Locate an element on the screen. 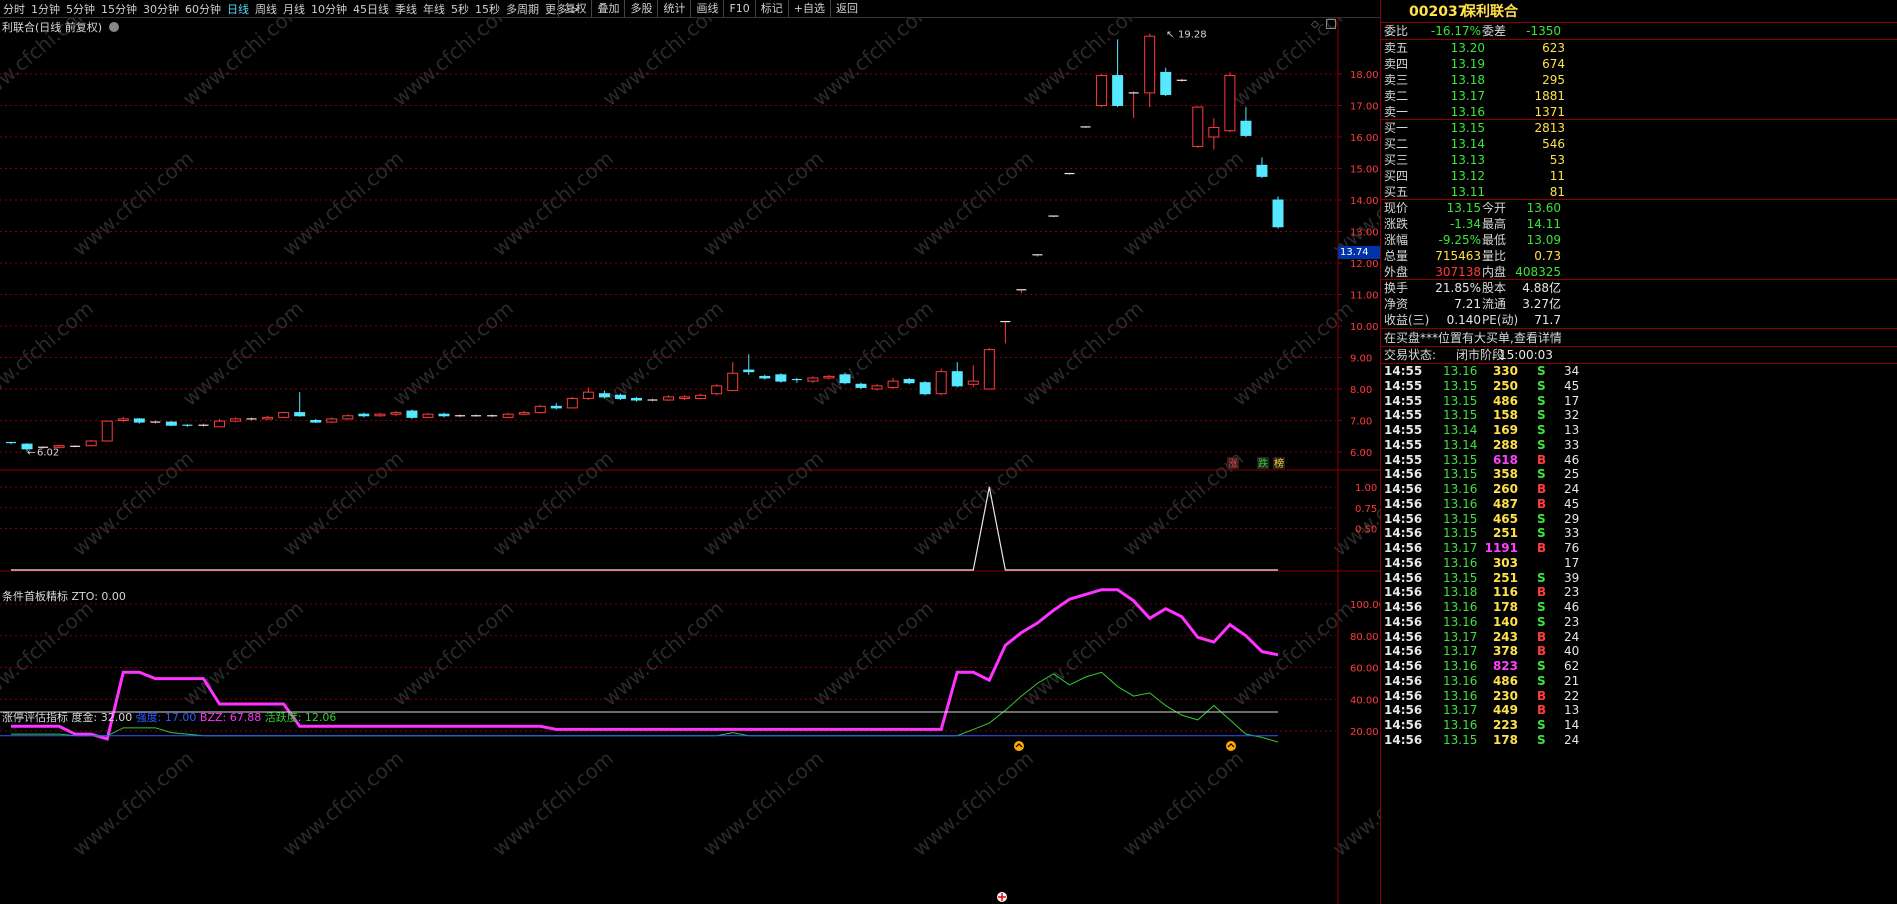 The height and width of the screenshot is (904, 1897). order-volume: 81 is located at coordinates (1557, 192).